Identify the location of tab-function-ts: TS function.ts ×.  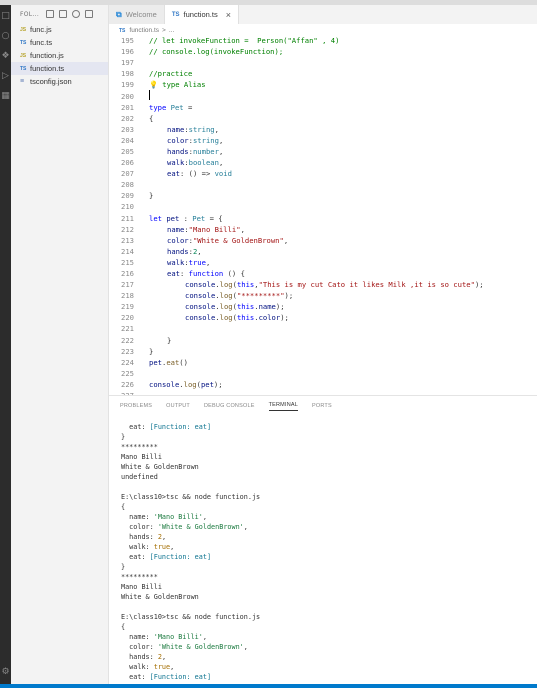
(201, 14).